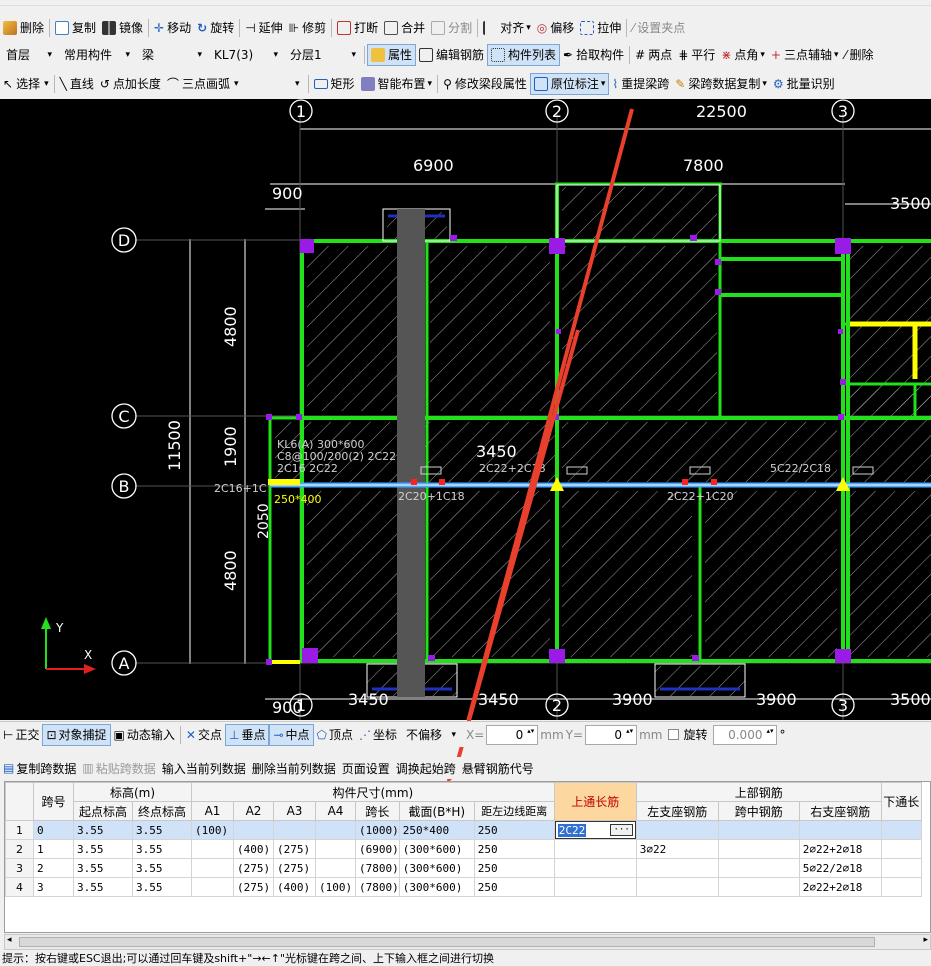 The width and height of the screenshot is (931, 966). Describe the element at coordinates (507, 28) in the screenshot. I see `align-button: 对齐 ▾` at that location.